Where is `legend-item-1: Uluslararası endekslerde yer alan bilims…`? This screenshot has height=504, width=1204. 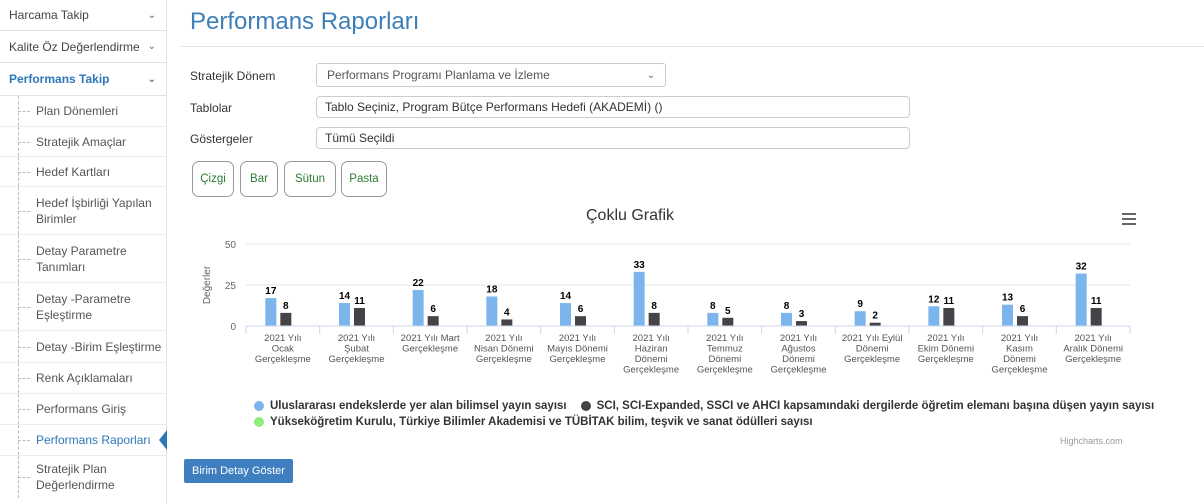 legend-item-1: Uluslararası endekslerde yer alan bilims… is located at coordinates (418, 406).